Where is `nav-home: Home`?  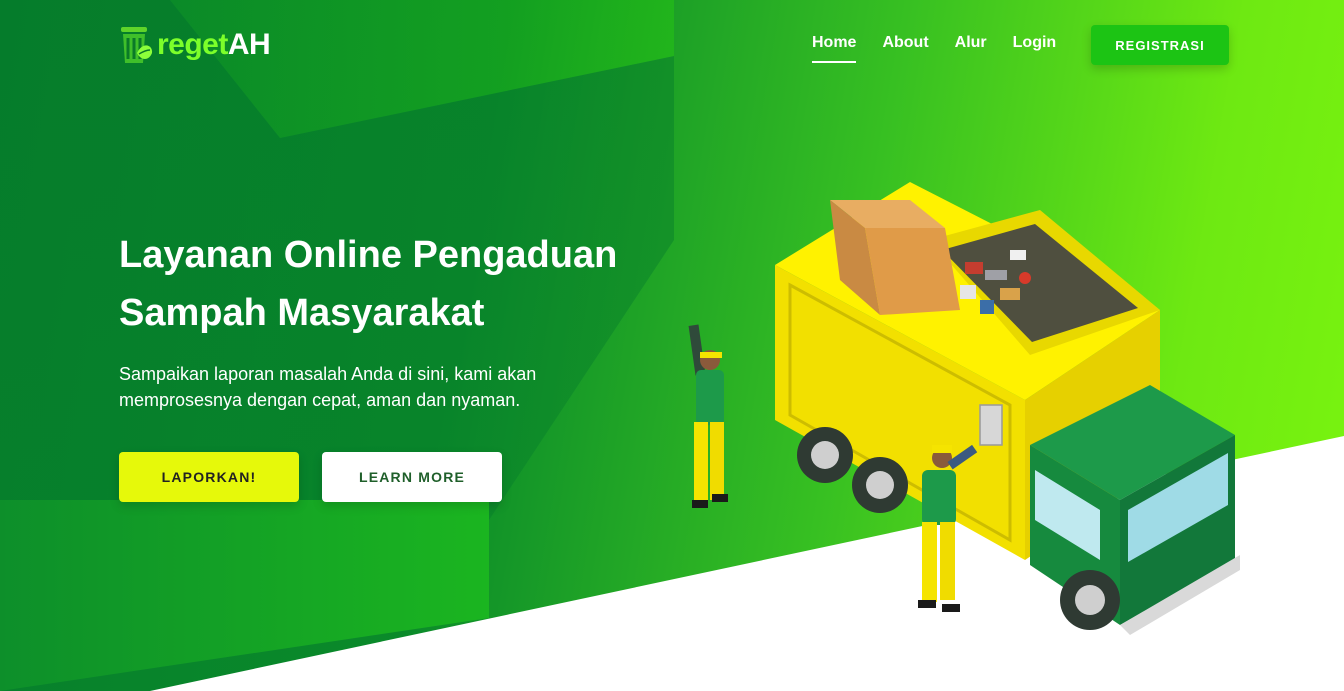 nav-home: Home is located at coordinates (834, 48).